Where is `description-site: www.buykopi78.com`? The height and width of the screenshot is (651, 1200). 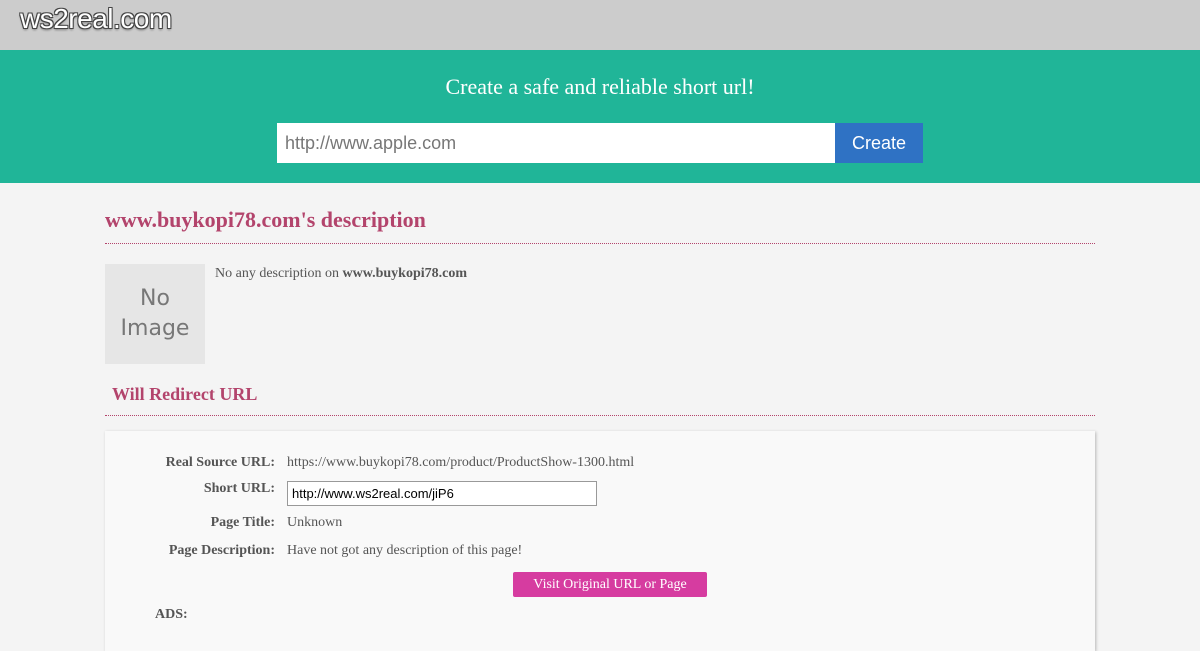
description-site: www.buykopi78.com is located at coordinates (404, 273).